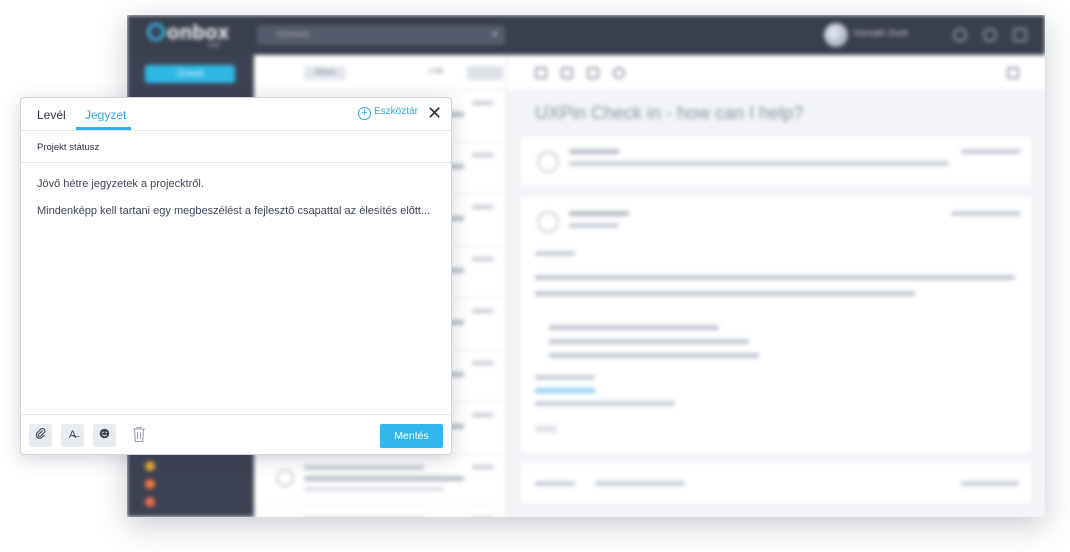 The width and height of the screenshot is (1070, 552). Describe the element at coordinates (213, 45) in the screenshot. I see `app-logo-sub: mail` at that location.